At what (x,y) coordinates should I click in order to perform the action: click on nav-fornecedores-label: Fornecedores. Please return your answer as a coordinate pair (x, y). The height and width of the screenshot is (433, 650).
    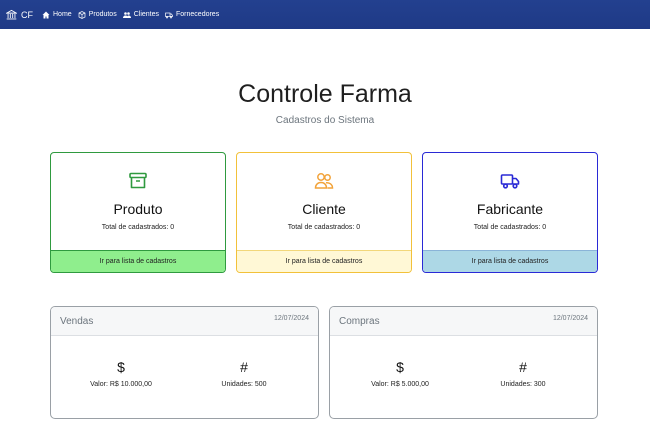
    Looking at the image, I should click on (198, 14).